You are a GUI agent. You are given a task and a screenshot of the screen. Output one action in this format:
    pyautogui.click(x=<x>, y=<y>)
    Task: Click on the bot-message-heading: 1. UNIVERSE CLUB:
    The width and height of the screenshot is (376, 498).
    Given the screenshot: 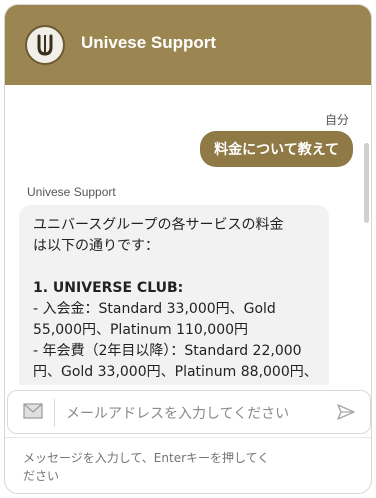 What is the action you would take?
    pyautogui.click(x=108, y=288)
    